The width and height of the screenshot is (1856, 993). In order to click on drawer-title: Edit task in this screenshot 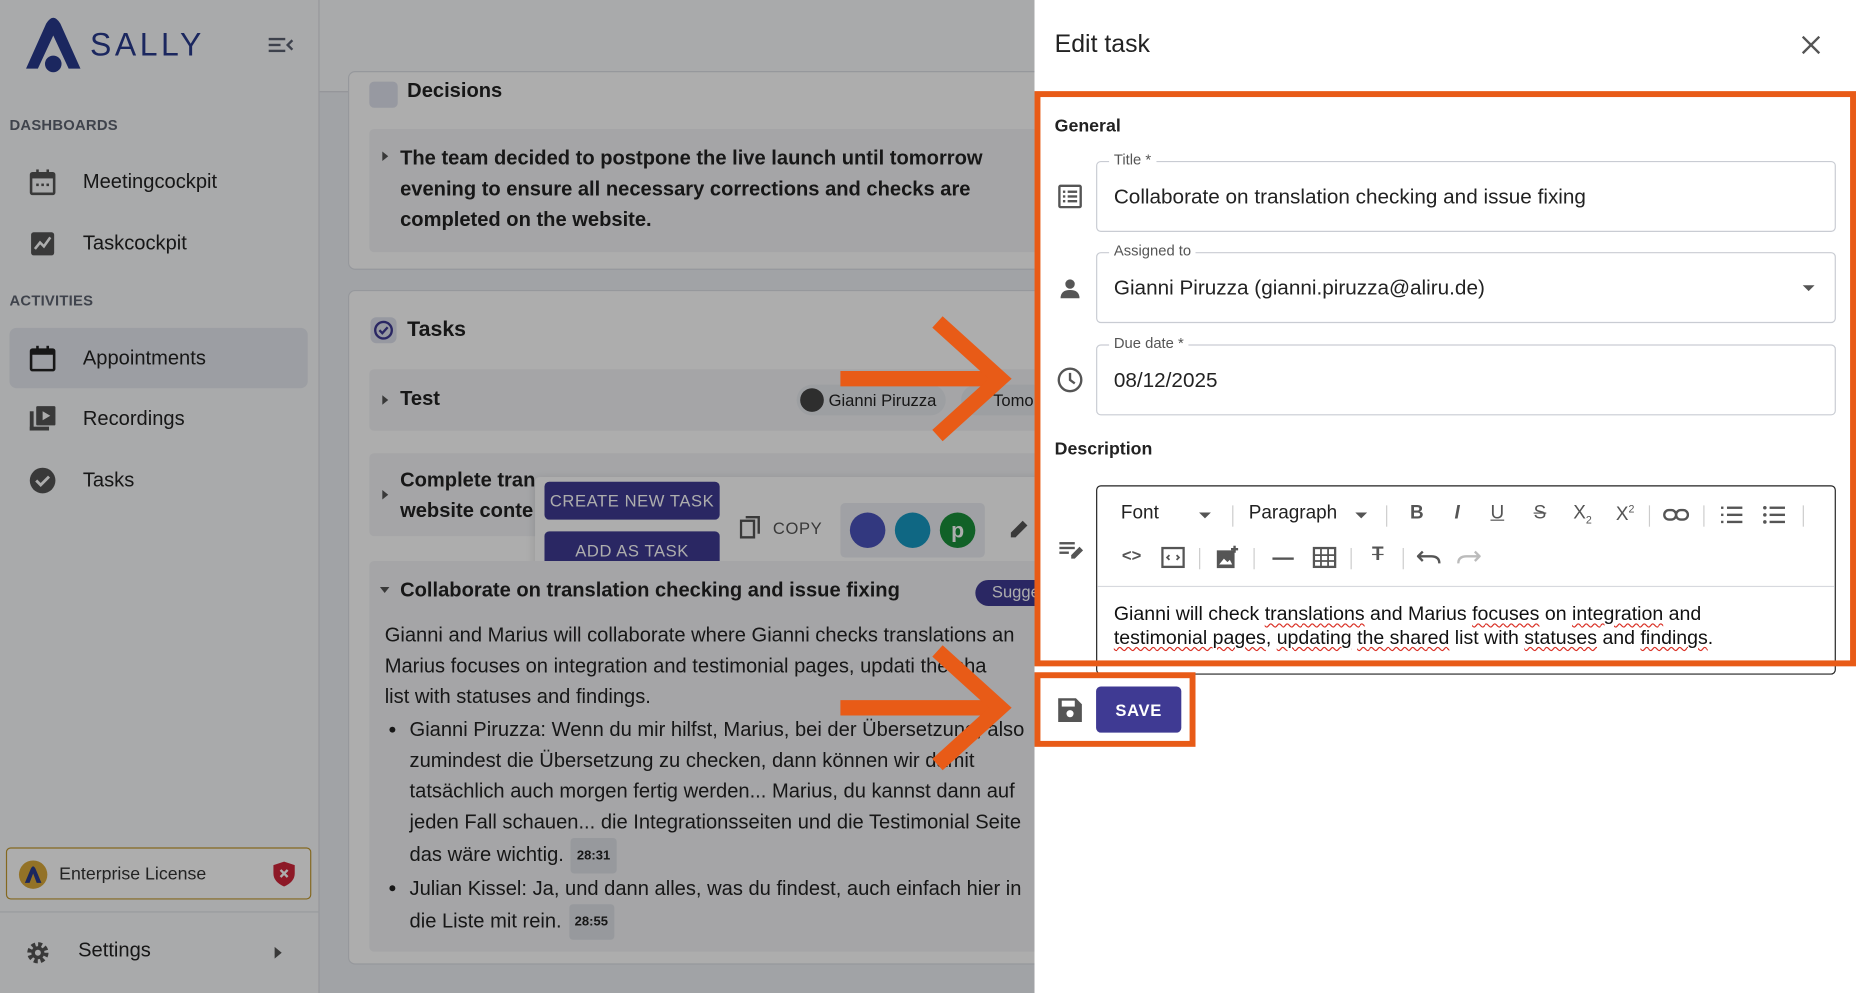, I will do `click(1102, 44)`.